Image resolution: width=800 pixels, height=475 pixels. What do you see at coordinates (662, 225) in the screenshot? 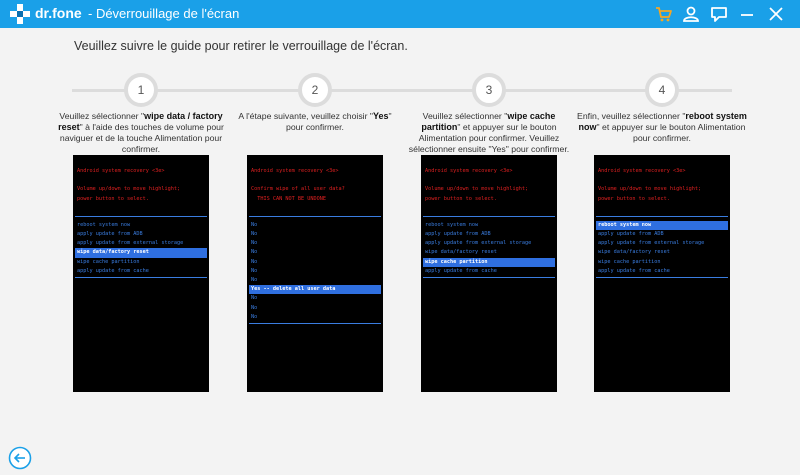
I see `recovery-menu-item-selected: reboot system now` at bounding box center [662, 225].